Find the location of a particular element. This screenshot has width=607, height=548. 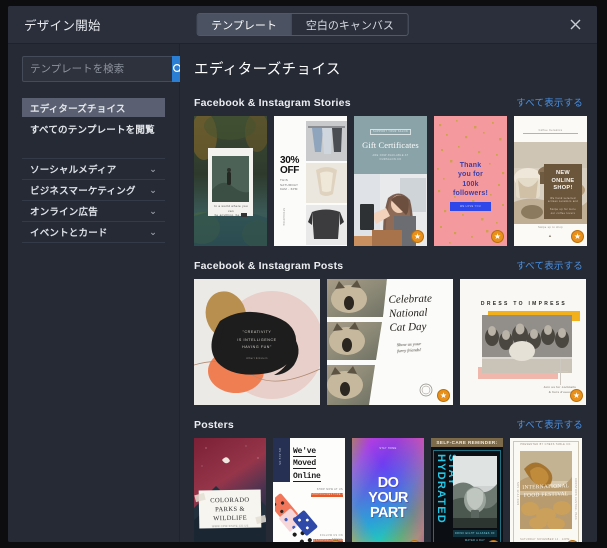

sidebar-item-label: すべてのテンプレートを閲覧 is located at coordinates (92, 130).